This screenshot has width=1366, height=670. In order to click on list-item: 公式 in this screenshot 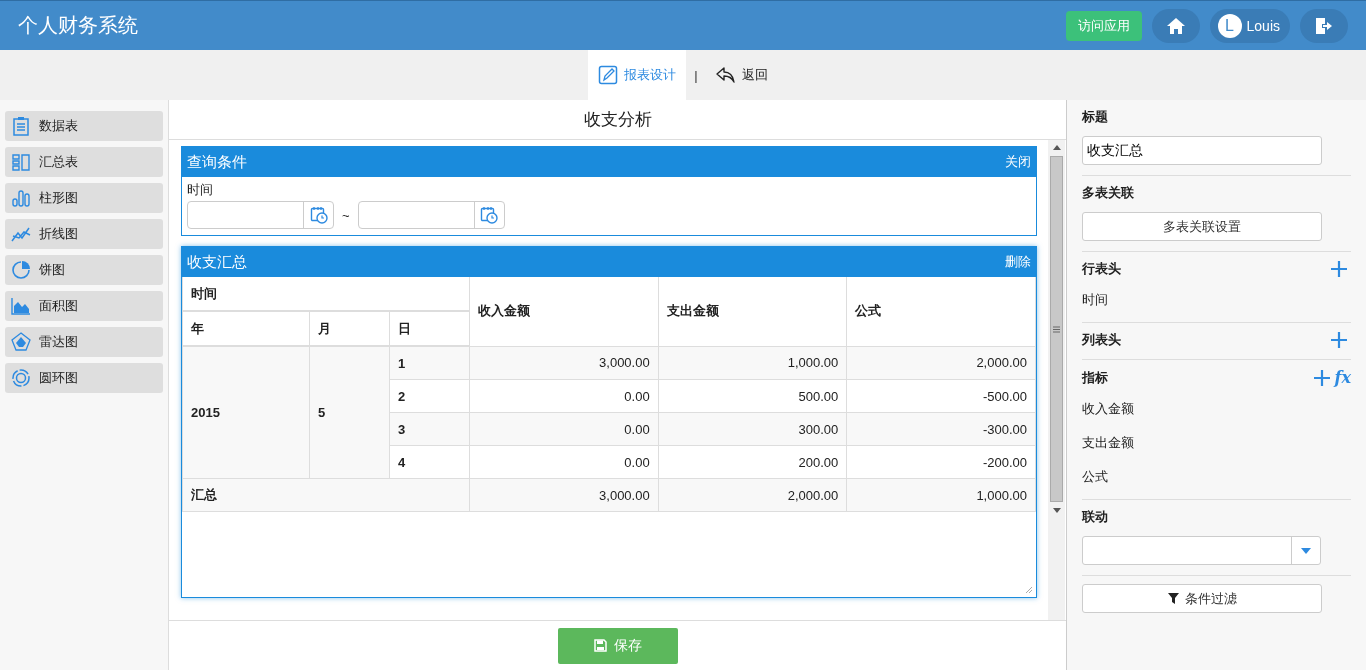, I will do `click(1216, 477)`.